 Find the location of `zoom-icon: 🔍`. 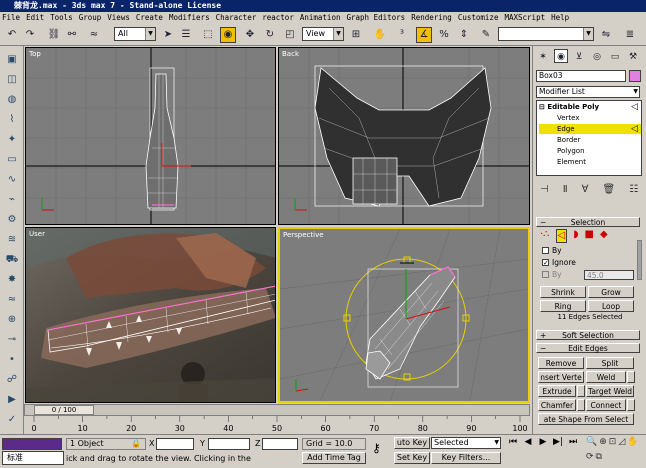

zoom-icon: 🔍 is located at coordinates (591, 443).